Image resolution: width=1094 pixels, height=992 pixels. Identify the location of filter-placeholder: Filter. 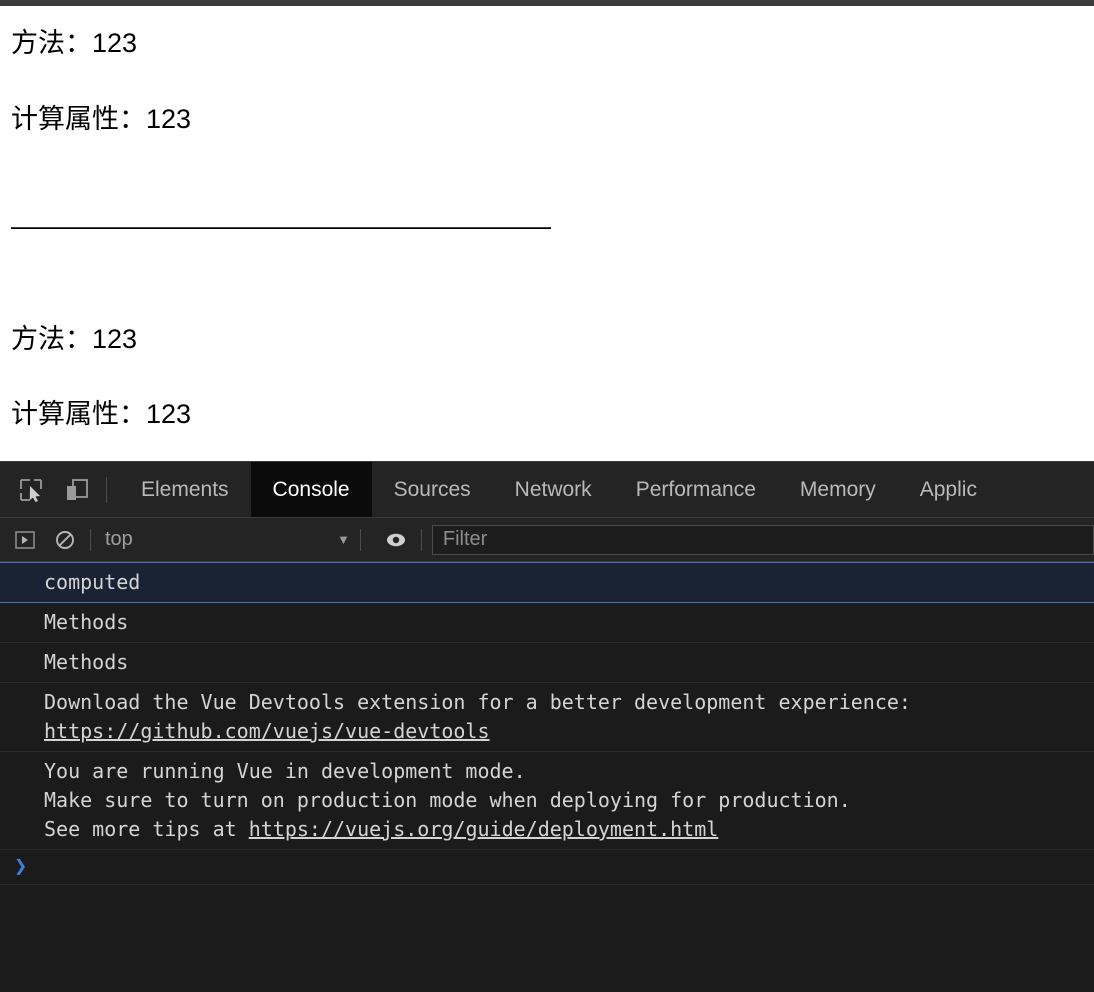
(465, 539).